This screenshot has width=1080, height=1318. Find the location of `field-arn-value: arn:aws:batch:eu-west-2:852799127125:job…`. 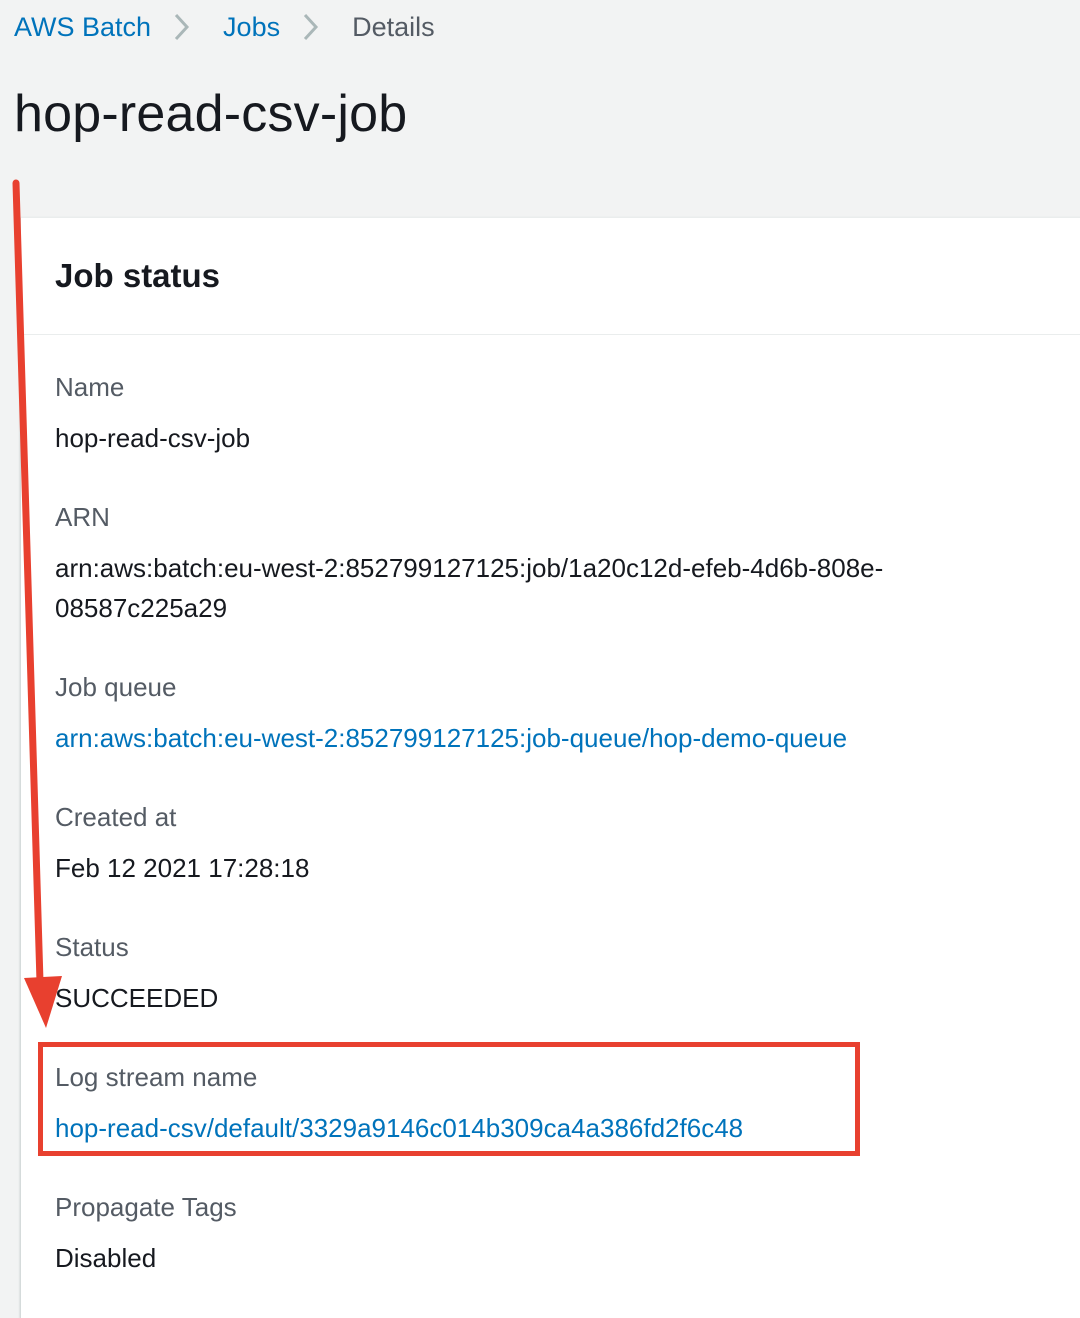

field-arn-value: arn:aws:batch:eu-west-2:852799127125:job… is located at coordinates (469, 588).